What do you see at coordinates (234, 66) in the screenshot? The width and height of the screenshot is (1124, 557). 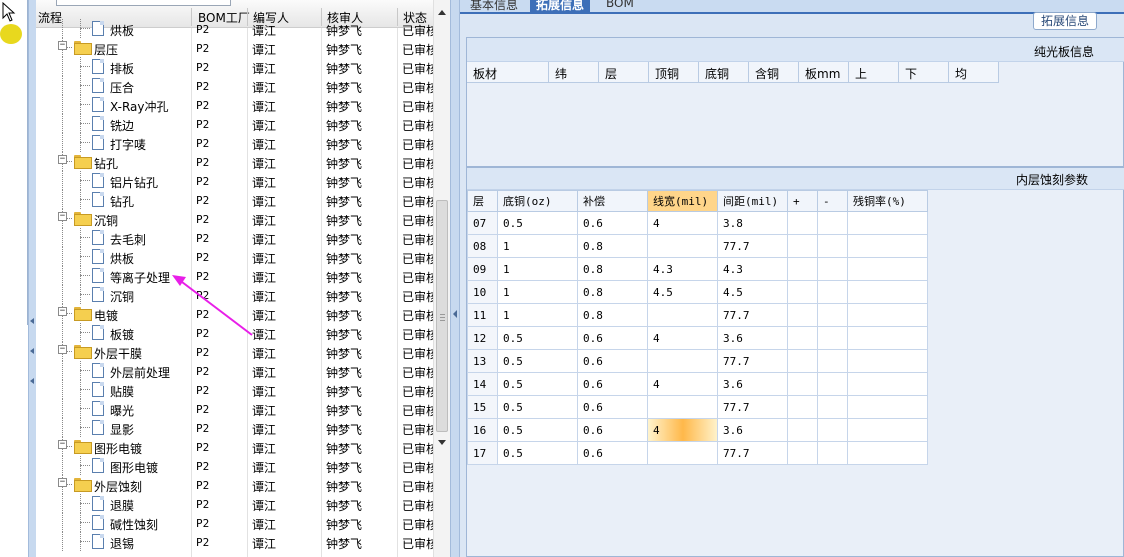 I see `tree-row: 排板 P2 谭江 钟梦飞 已审核` at bounding box center [234, 66].